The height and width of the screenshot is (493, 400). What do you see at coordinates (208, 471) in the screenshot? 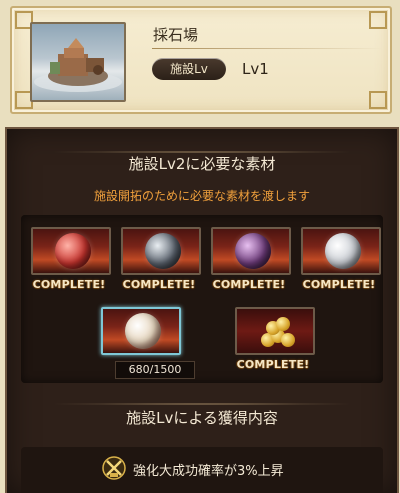
I see `reward-text: 強化大成功確率が3%上昇` at bounding box center [208, 471].